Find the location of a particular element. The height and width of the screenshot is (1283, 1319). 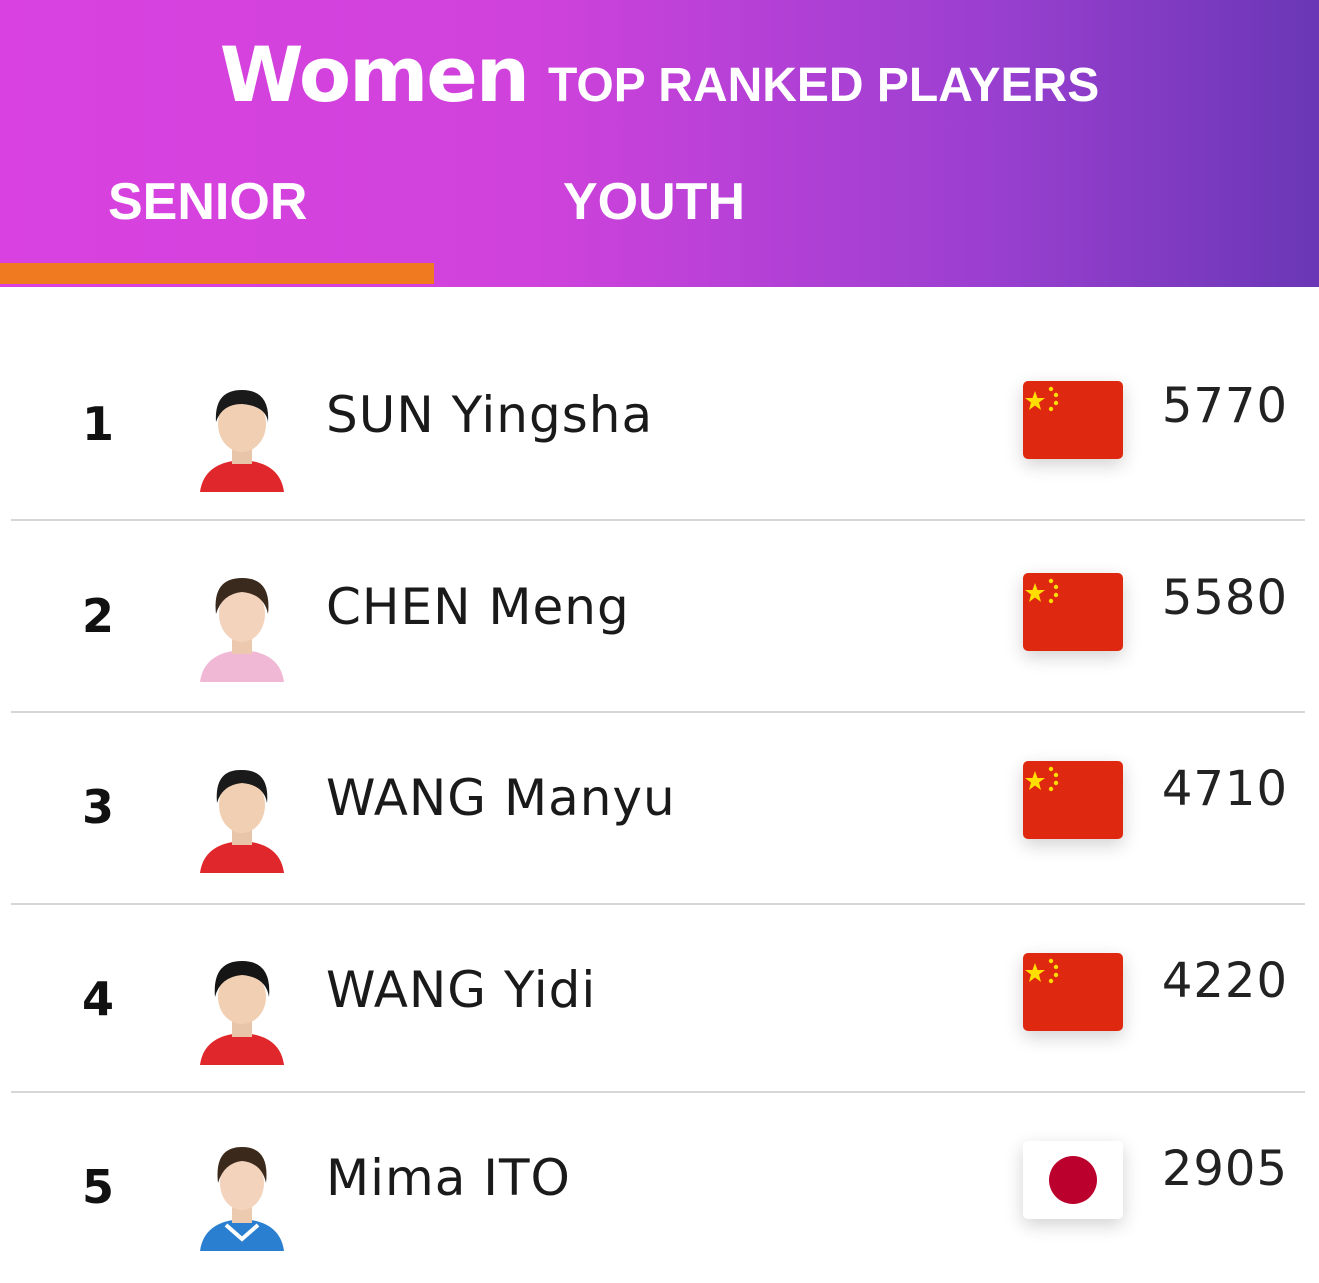

title-subtitle: TOP RANKED PLAYERS is located at coordinates (823, 85).